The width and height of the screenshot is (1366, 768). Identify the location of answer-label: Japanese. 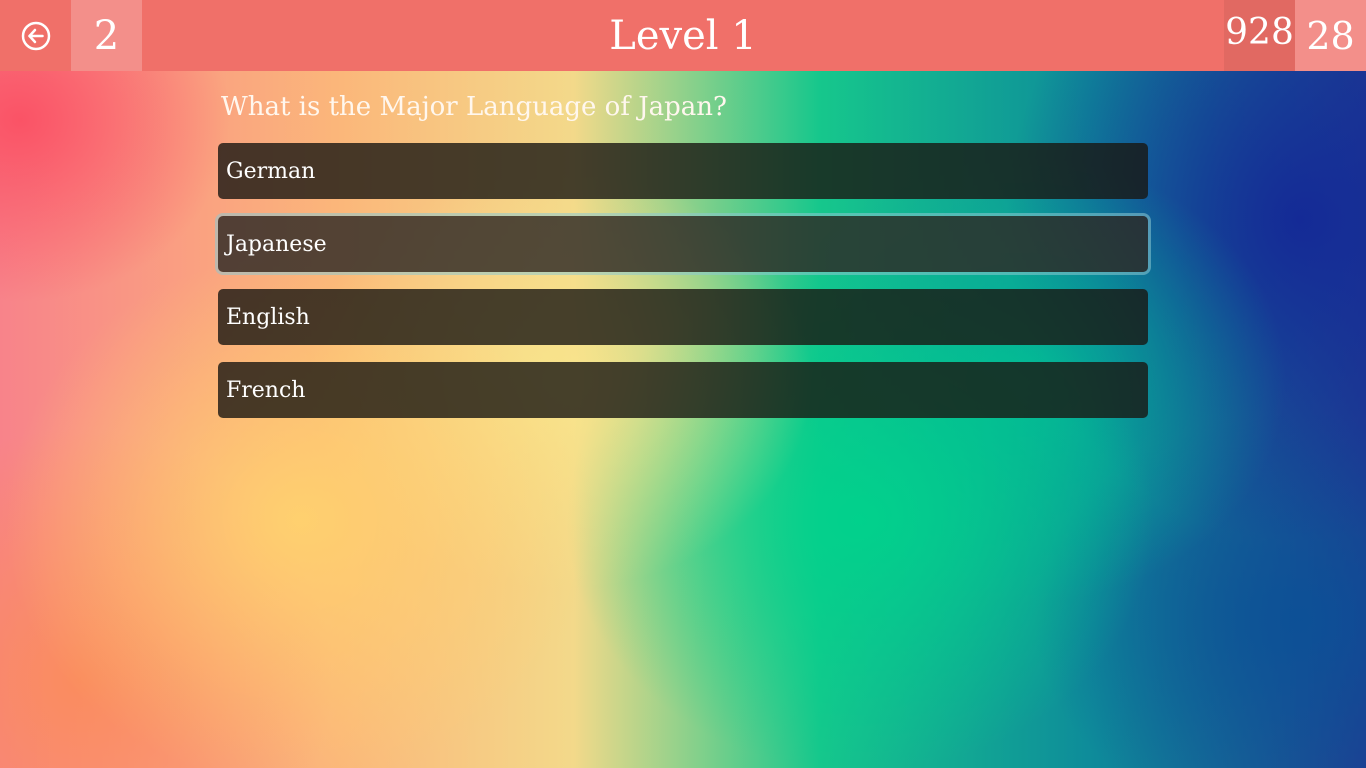
(276, 244).